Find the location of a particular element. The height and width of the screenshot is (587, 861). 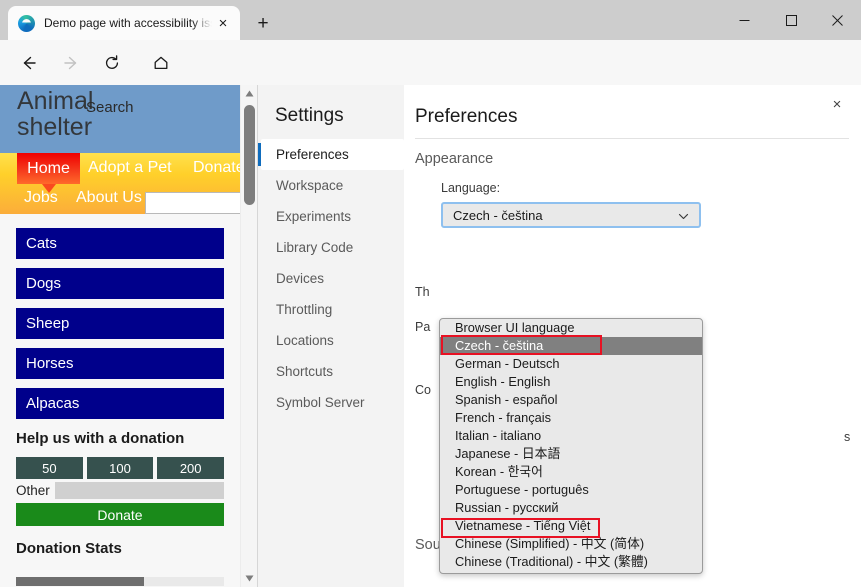

donation-other-input is located at coordinates (139, 490).